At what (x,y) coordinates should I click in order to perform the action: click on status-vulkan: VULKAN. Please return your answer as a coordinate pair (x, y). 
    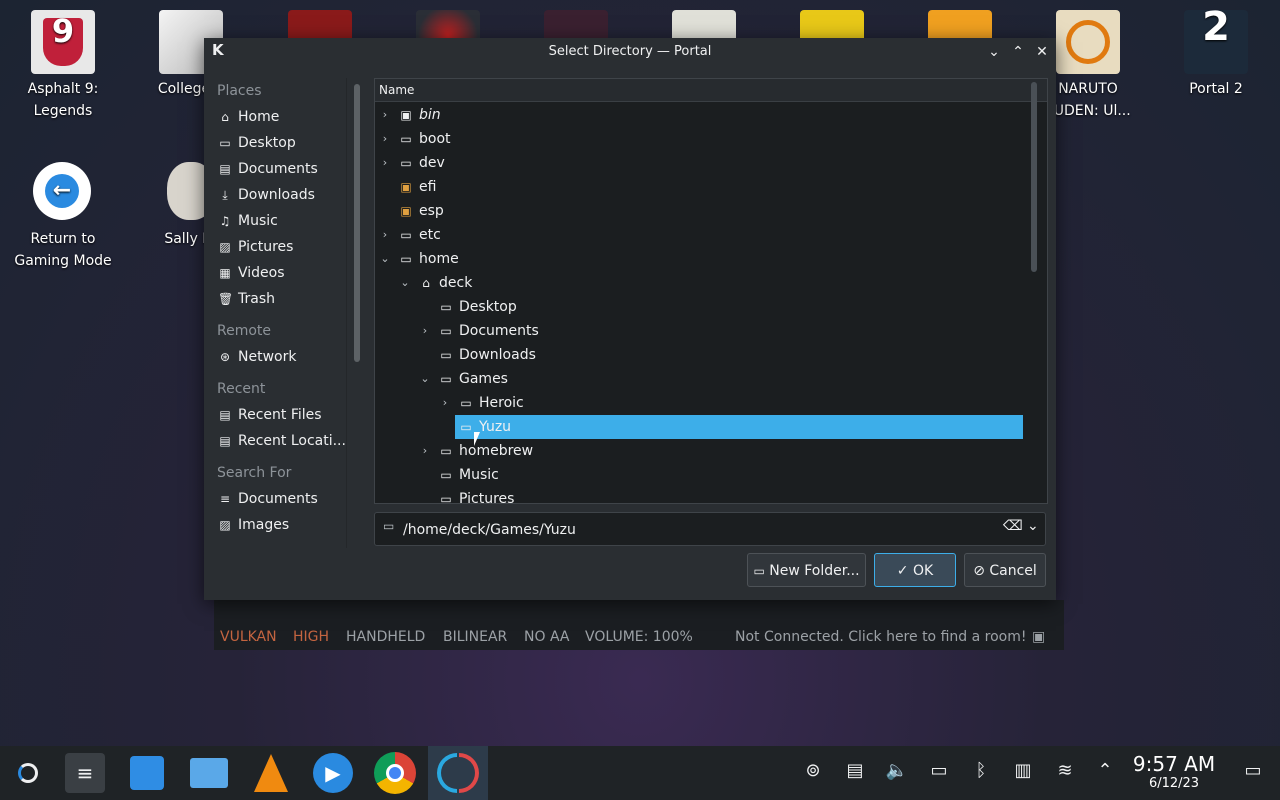
    Looking at the image, I should click on (248, 637).